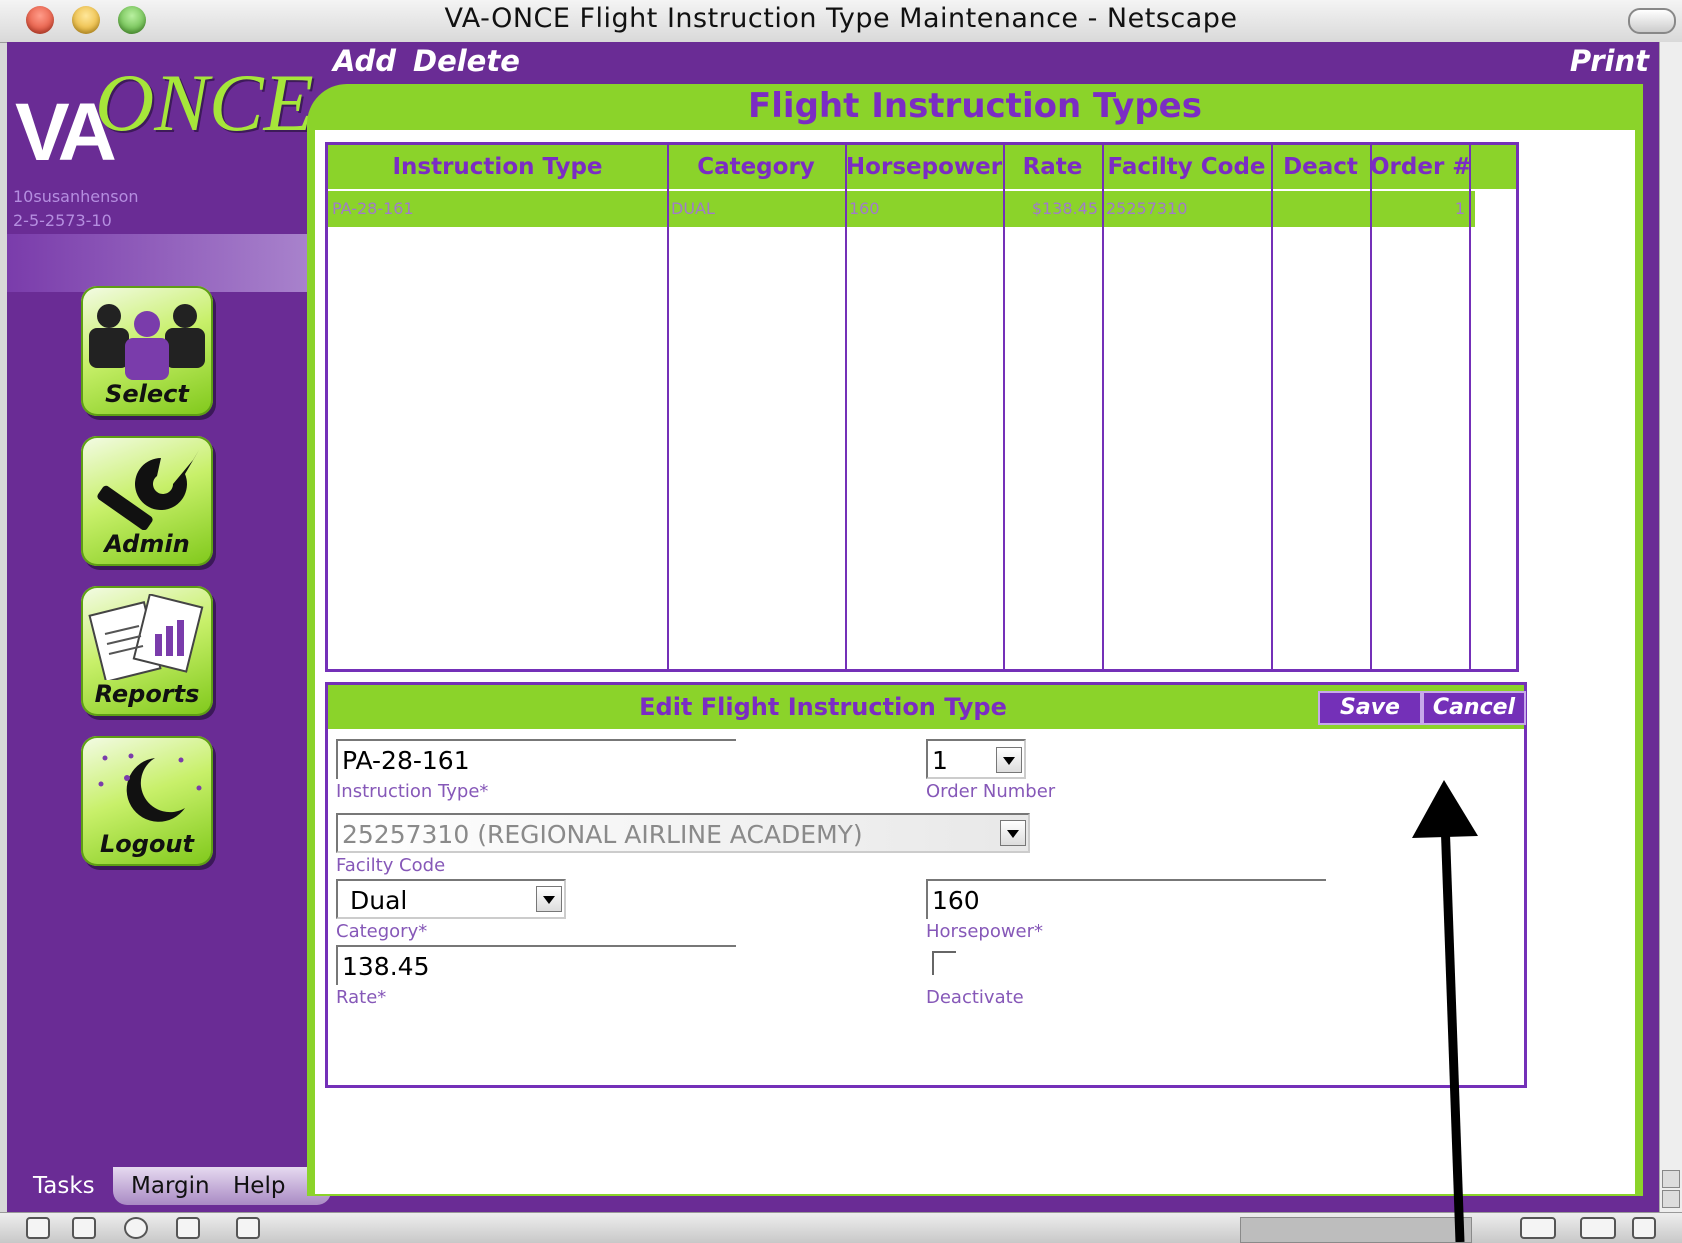 This screenshot has width=1682, height=1243. I want to click on admin-nav-label: Admin, so click(147, 544).